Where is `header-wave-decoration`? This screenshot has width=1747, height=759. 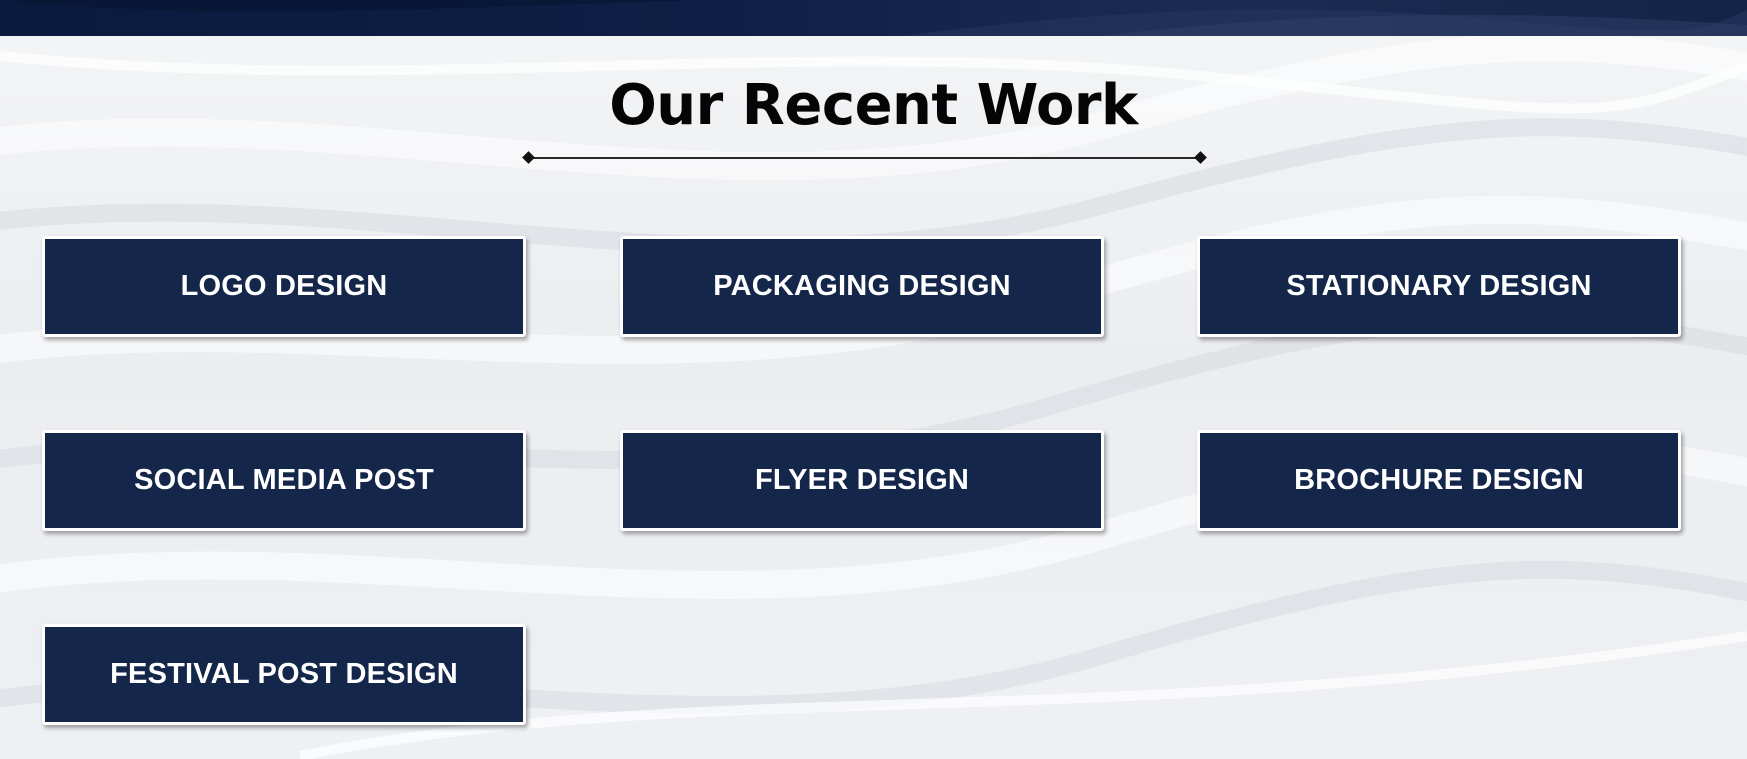 header-wave-decoration is located at coordinates (873, 18).